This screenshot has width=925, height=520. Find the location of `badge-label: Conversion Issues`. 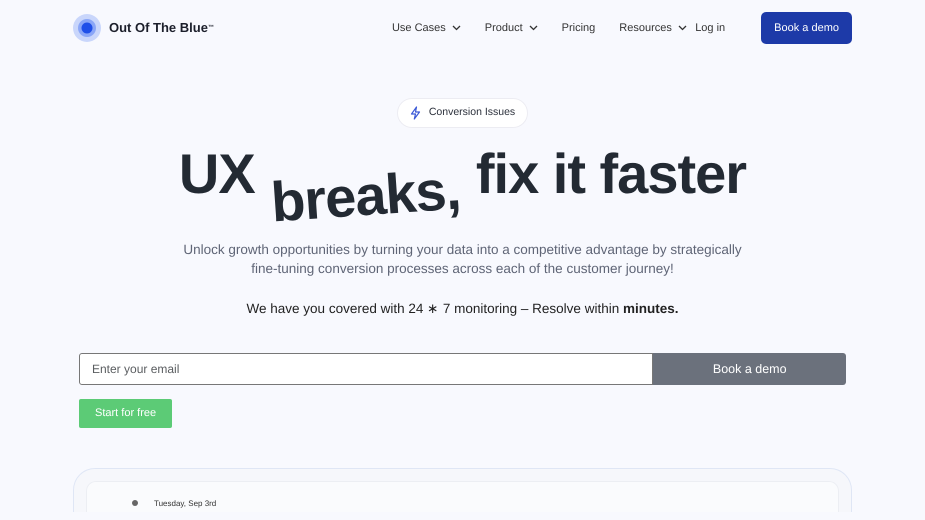

badge-label: Conversion Issues is located at coordinates (472, 112).